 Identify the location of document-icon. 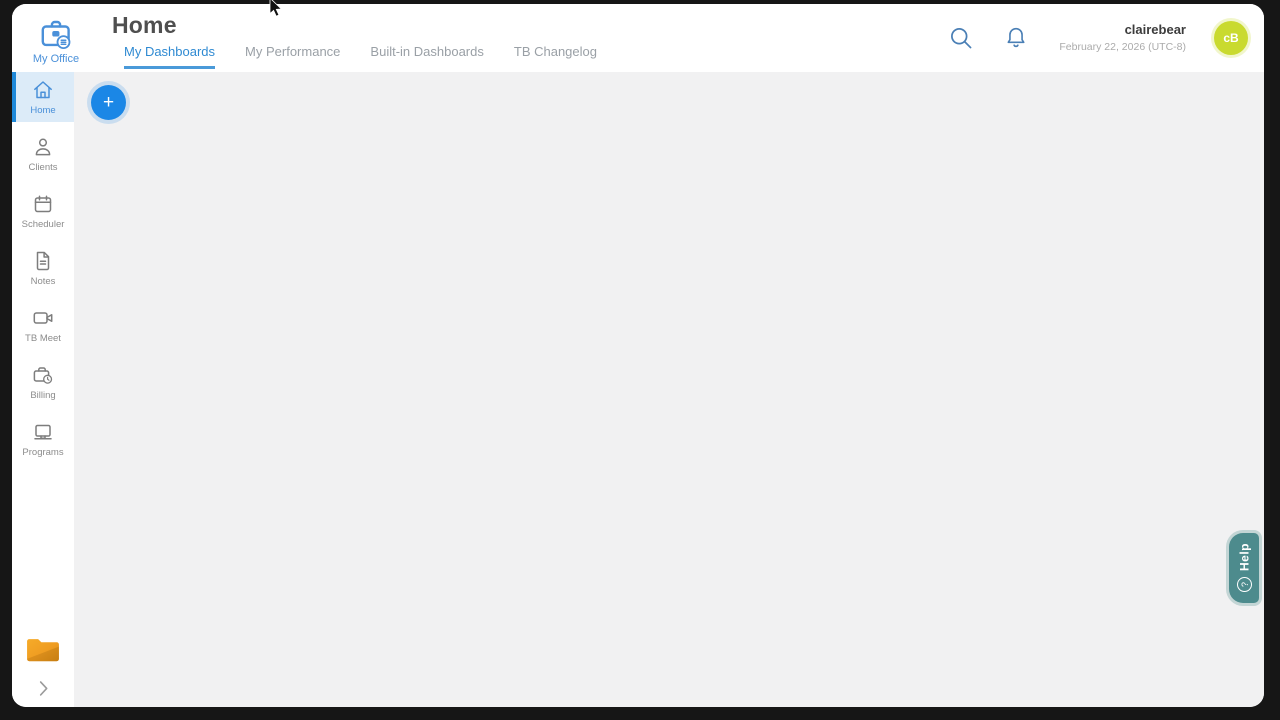
(43, 261).